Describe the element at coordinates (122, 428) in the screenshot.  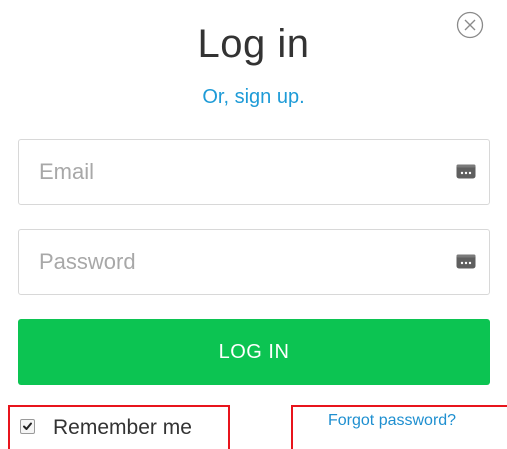
I see `remember-me-label: Remember me` at that location.